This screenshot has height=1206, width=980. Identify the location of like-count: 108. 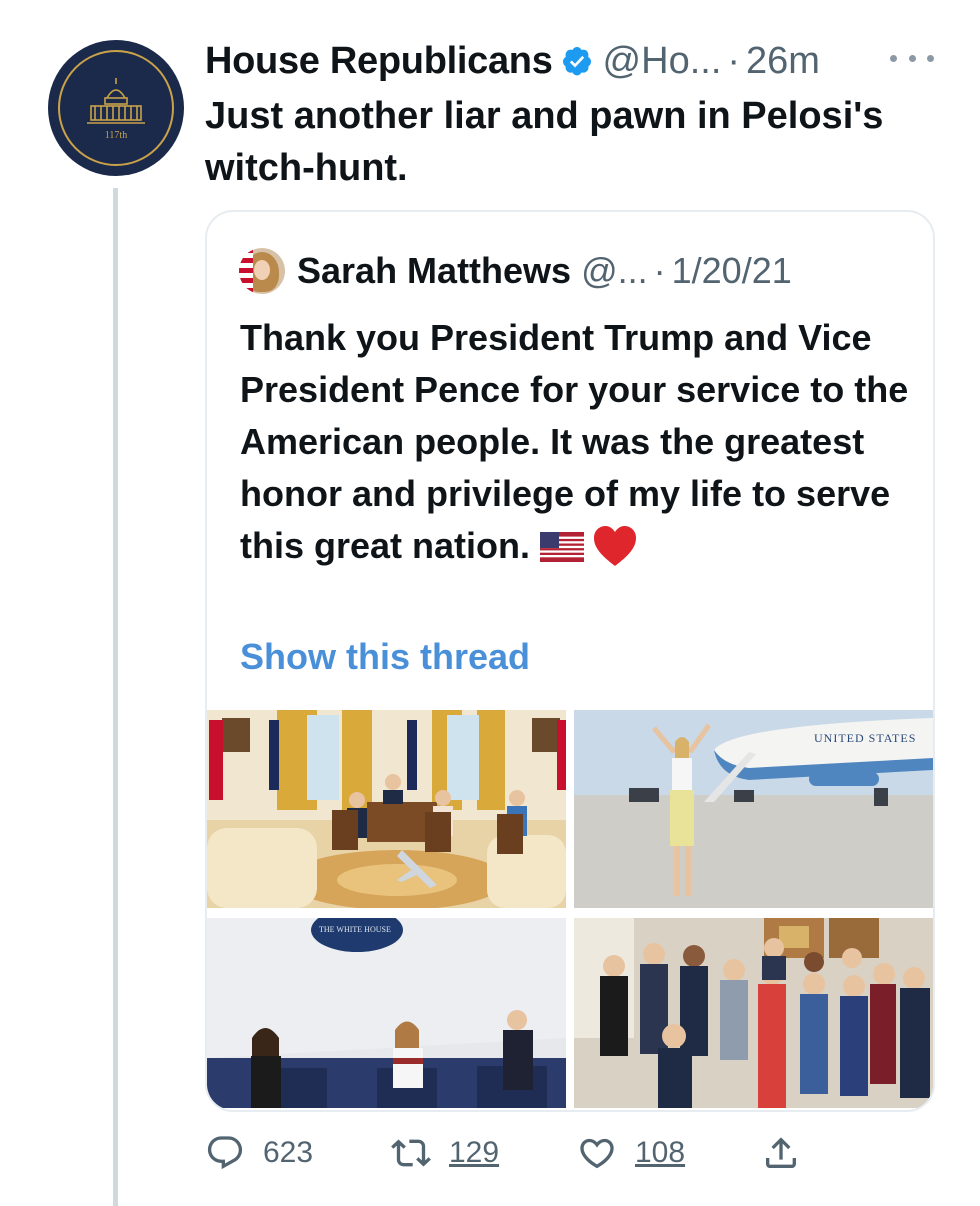
(660, 1153).